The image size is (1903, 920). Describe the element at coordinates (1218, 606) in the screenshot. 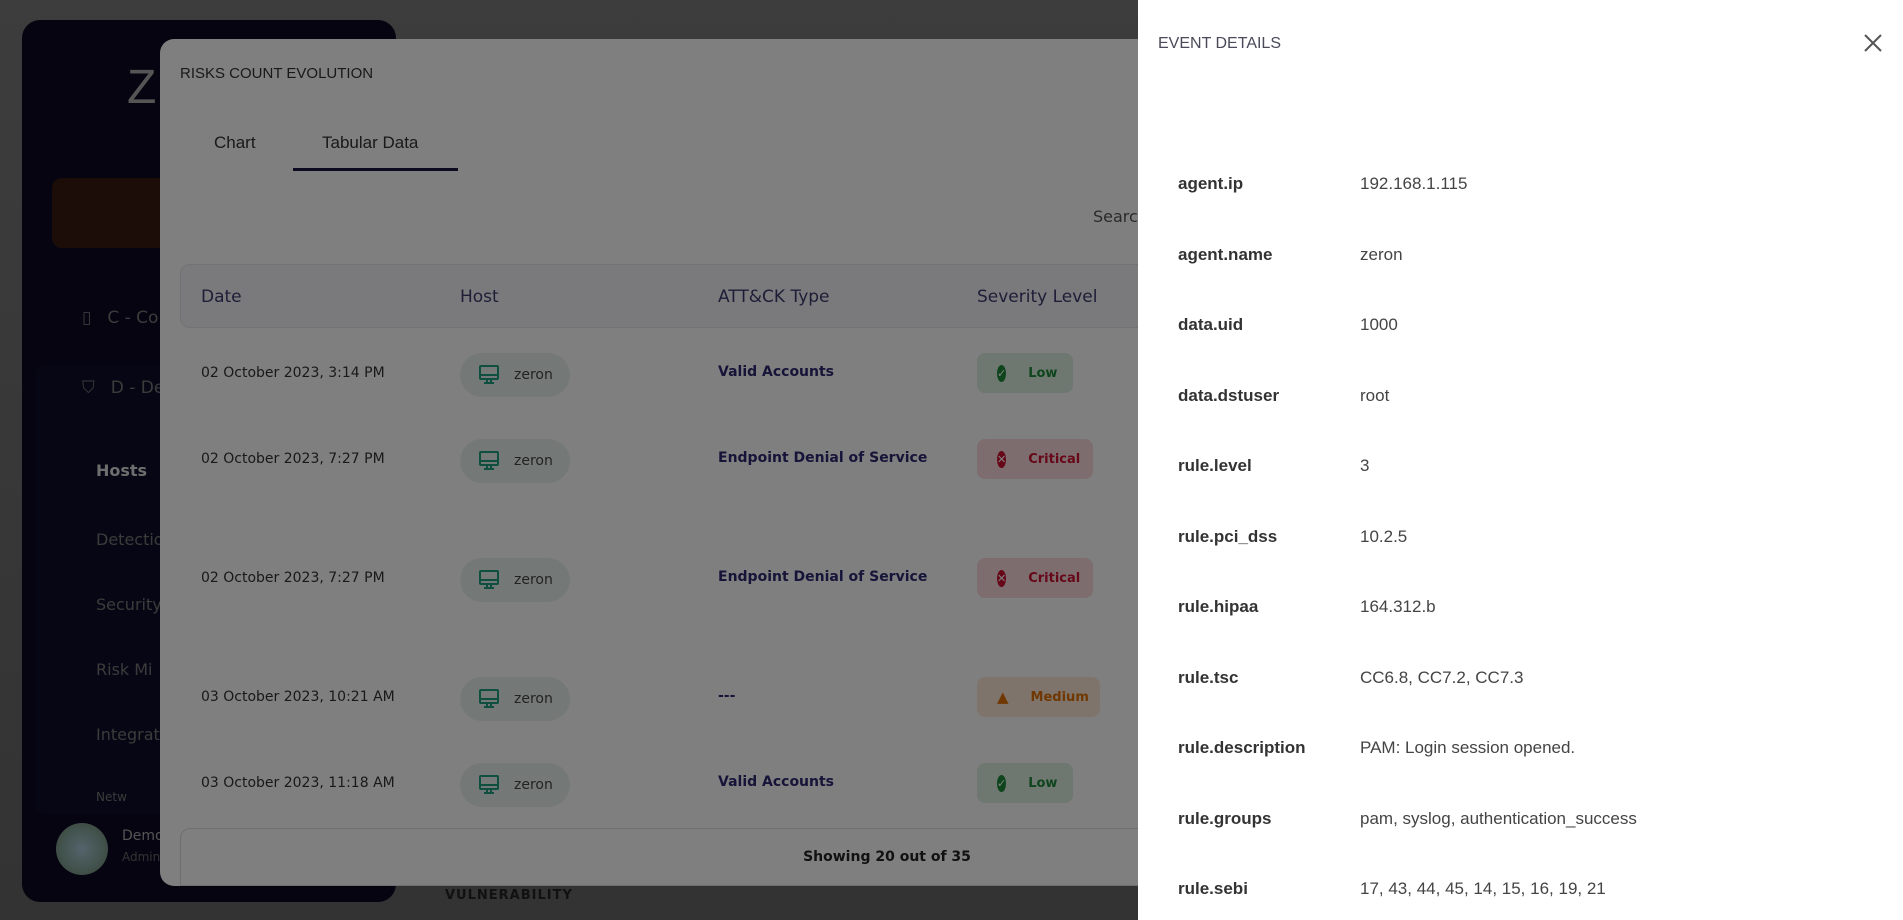

I see `detail-key: rule.hipaa` at that location.